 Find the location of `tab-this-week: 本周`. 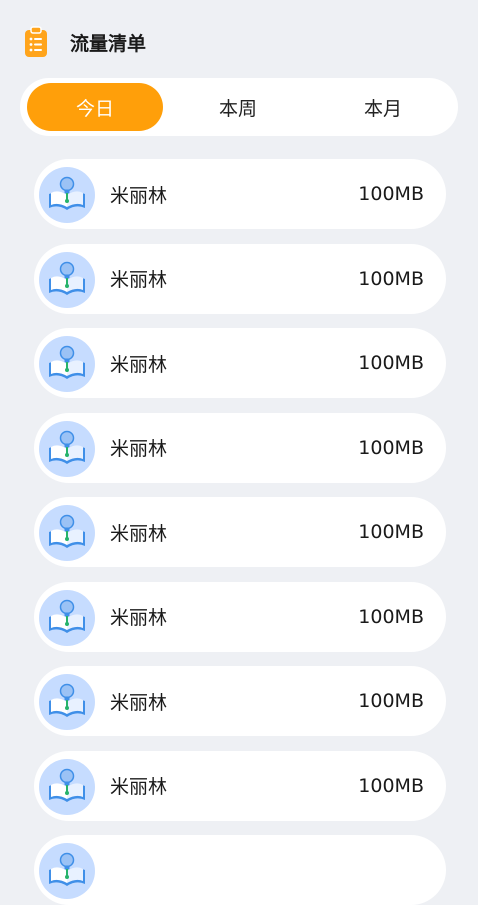

tab-this-week: 本周 is located at coordinates (238, 107).